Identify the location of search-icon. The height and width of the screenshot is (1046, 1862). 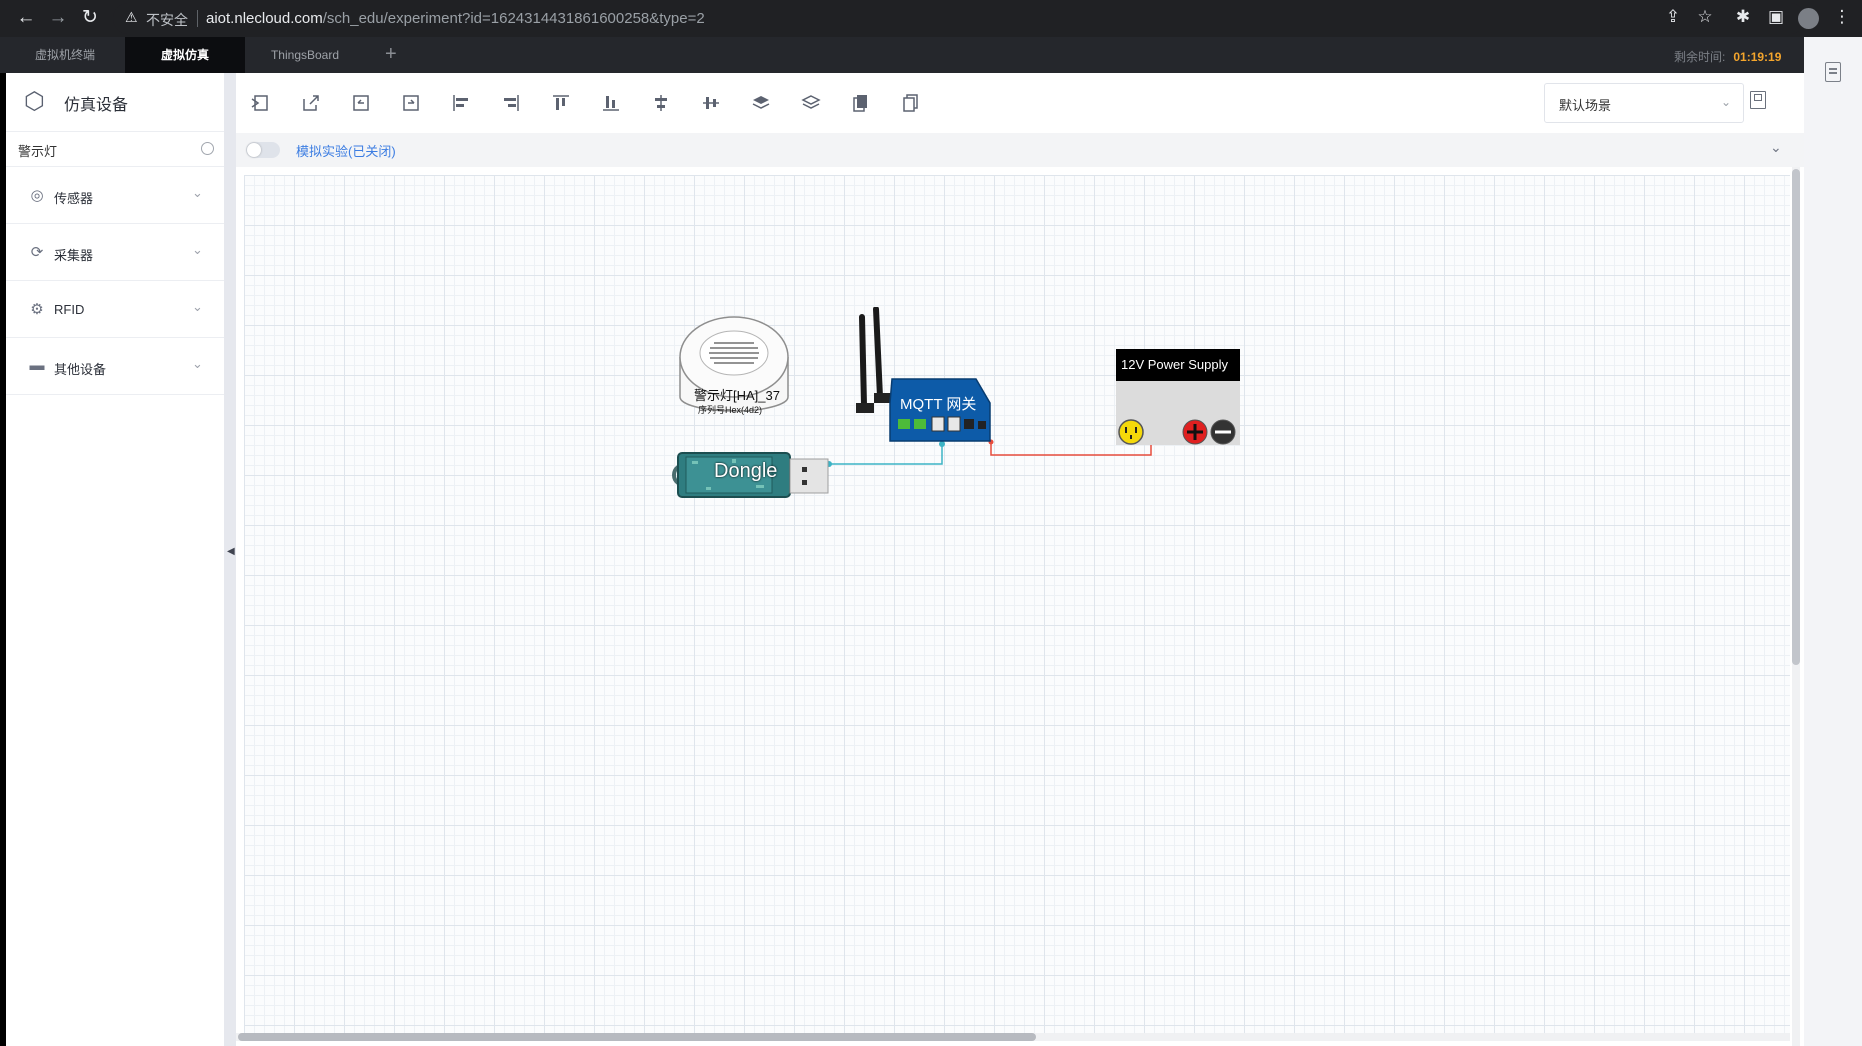
(207, 148).